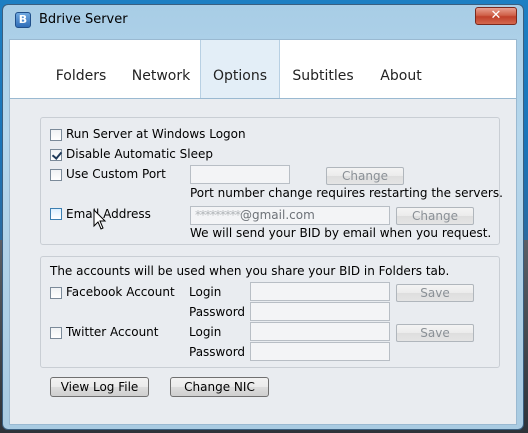 The width and height of the screenshot is (528, 433). What do you see at coordinates (100, 219) in the screenshot?
I see `mouse-cursor-icon` at bounding box center [100, 219].